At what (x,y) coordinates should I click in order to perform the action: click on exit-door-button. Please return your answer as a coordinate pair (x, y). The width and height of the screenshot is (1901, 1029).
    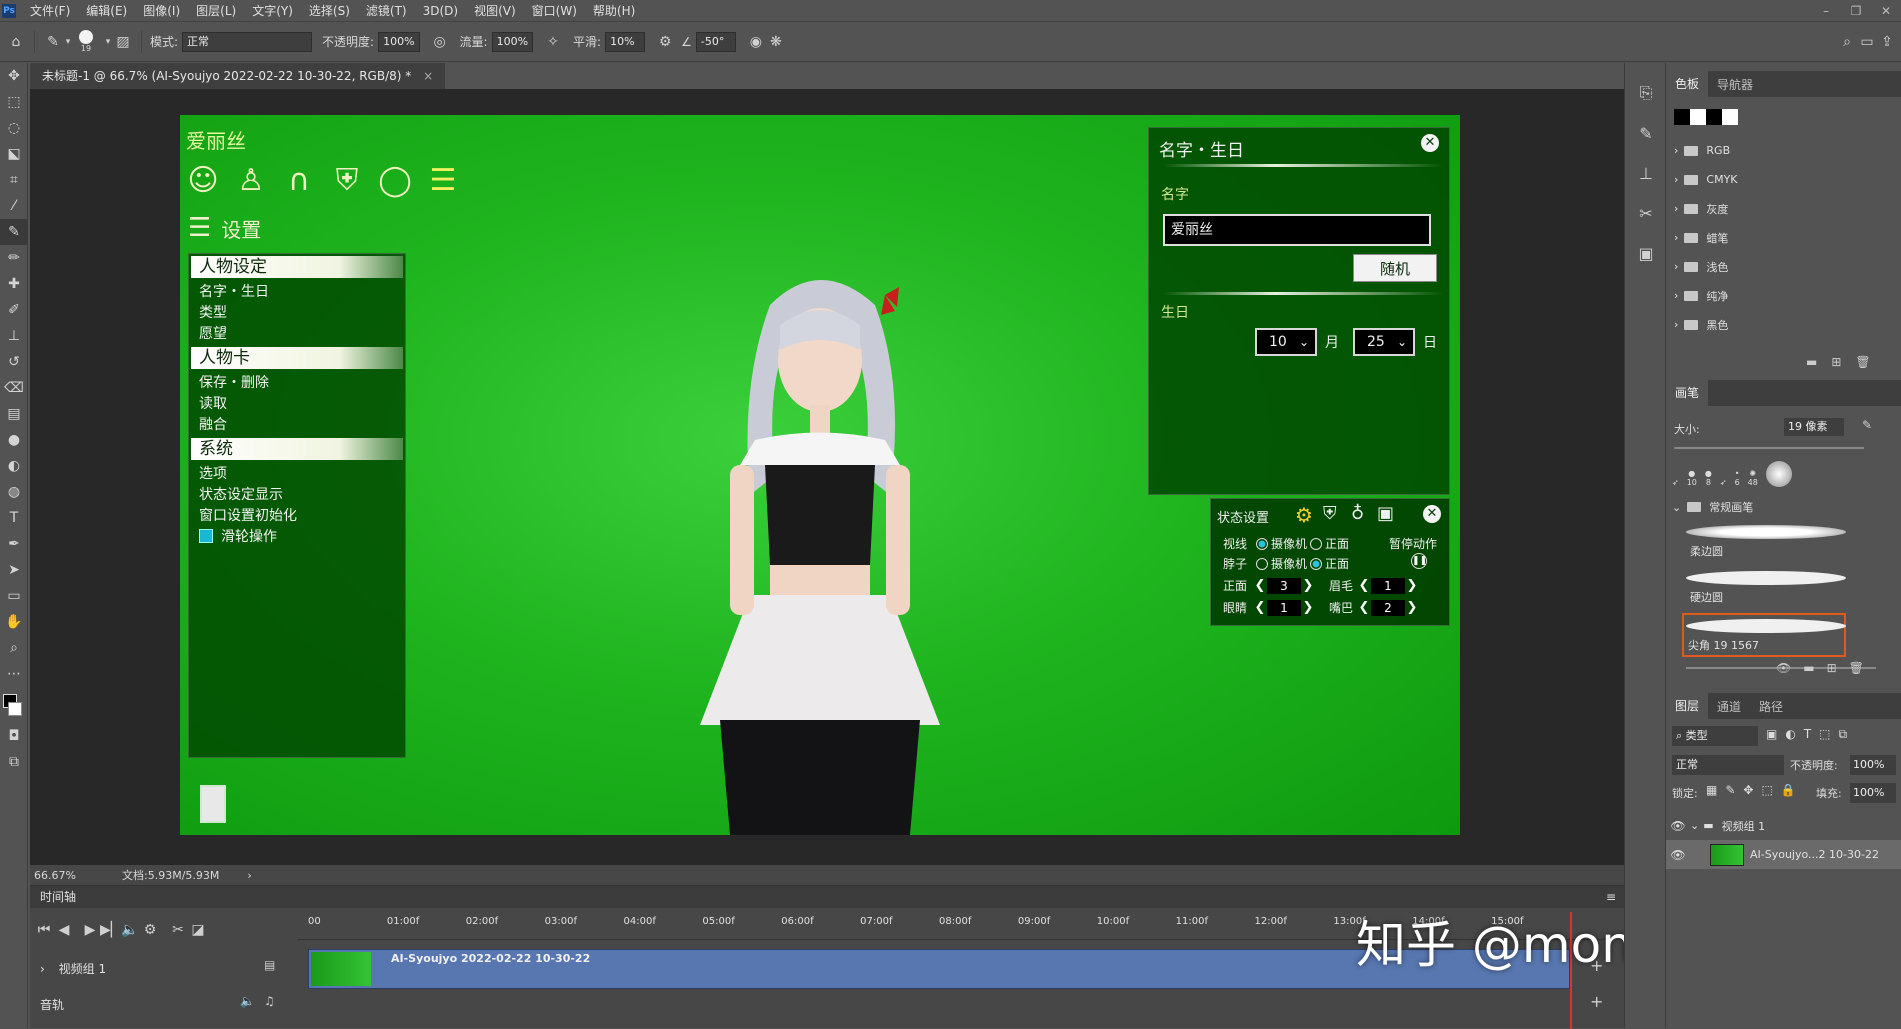
    Looking at the image, I should click on (213, 804).